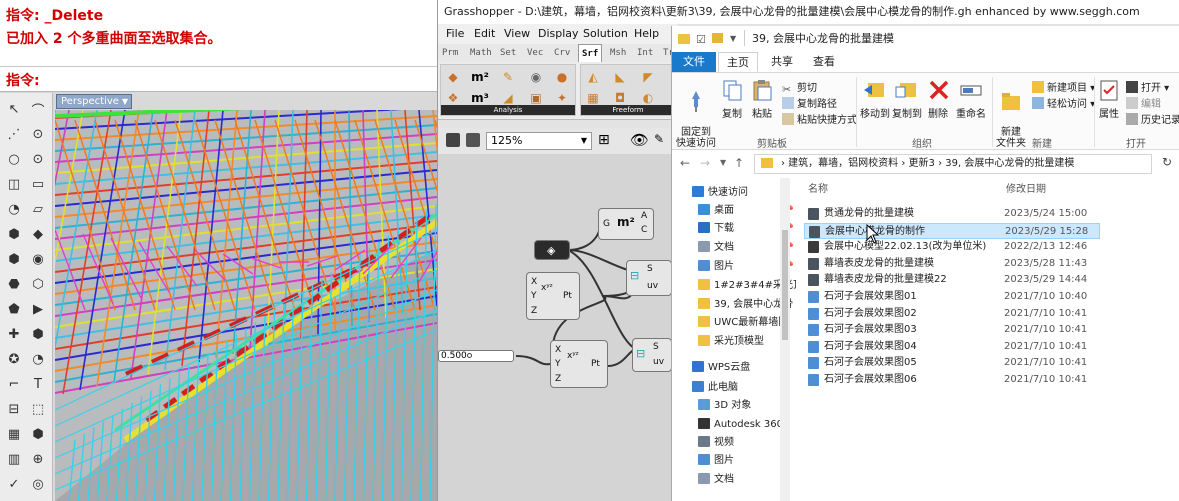 The image size is (1179, 501). I want to click on slider-handle, so click(469, 355).